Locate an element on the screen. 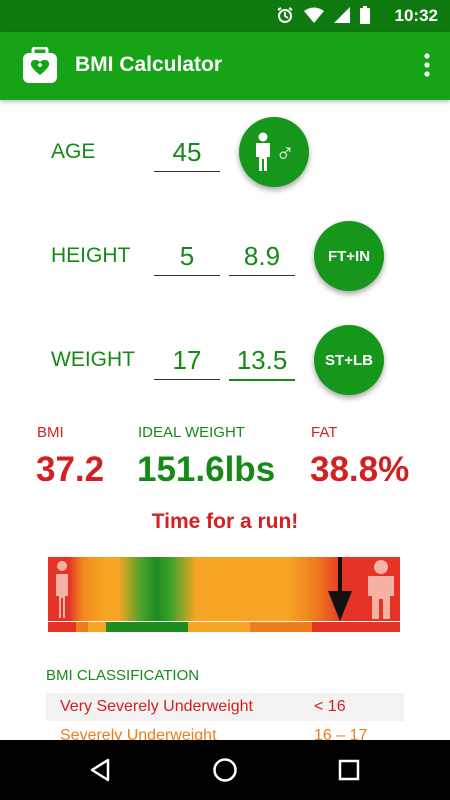 This screenshot has width=450, height=800. height-feet-input: 5 is located at coordinates (187, 256).